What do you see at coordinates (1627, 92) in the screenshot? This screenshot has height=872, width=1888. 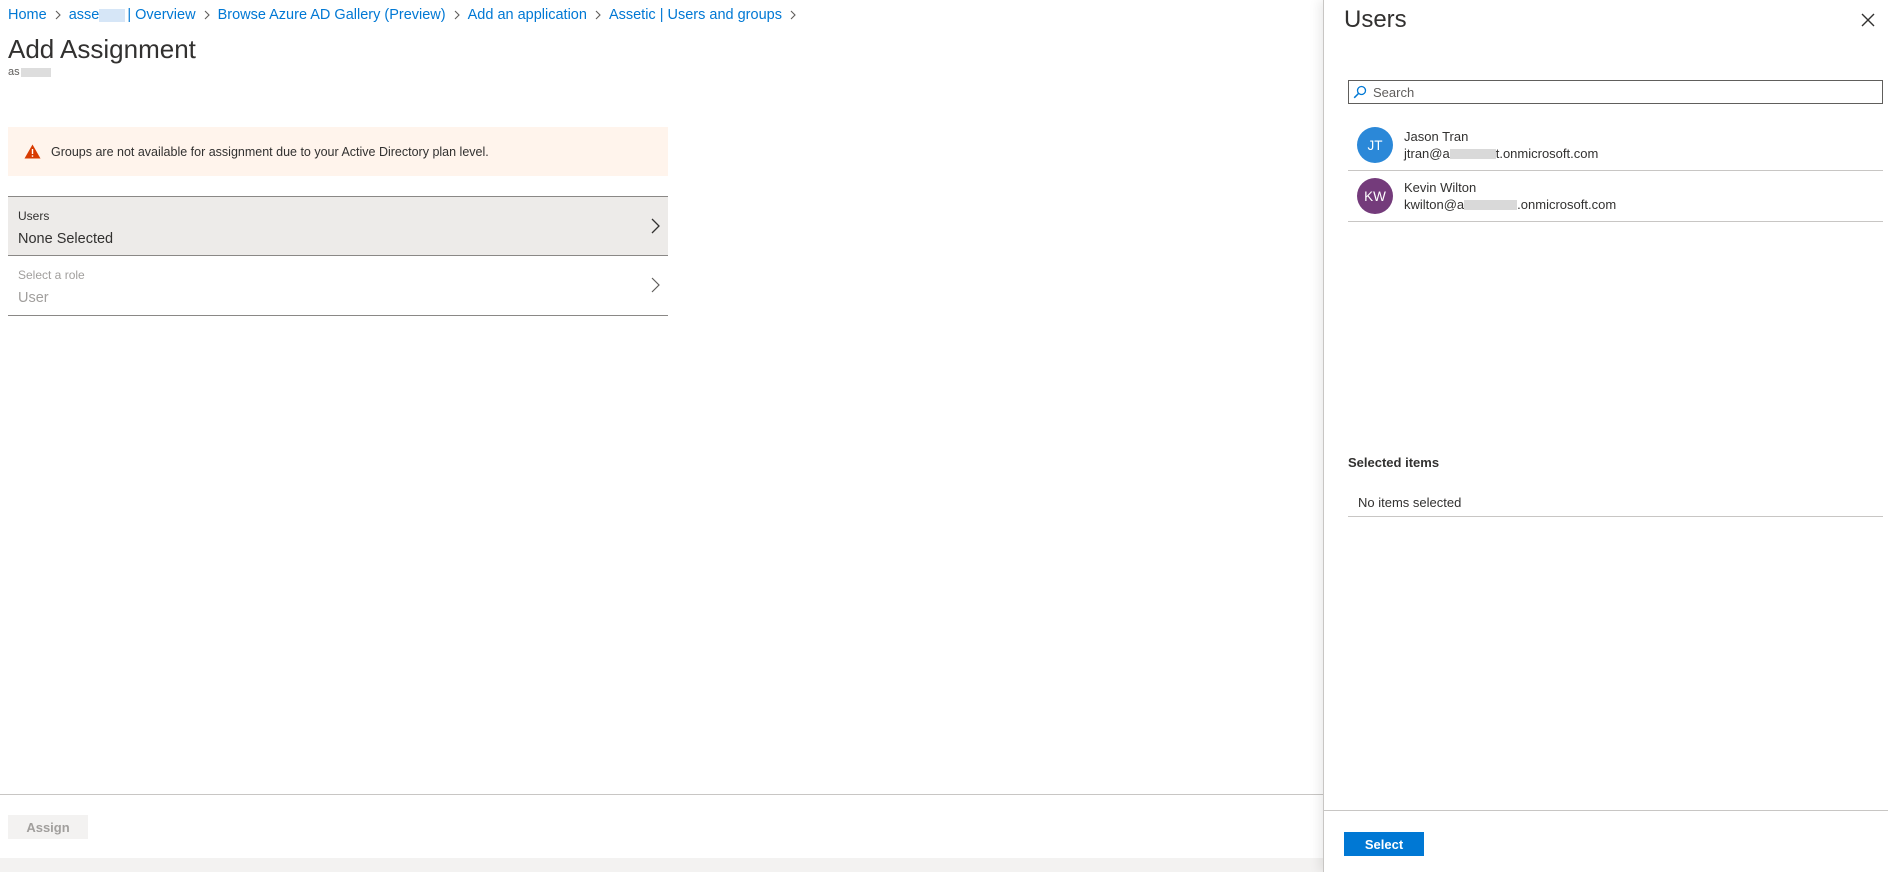 I see `search-input` at bounding box center [1627, 92].